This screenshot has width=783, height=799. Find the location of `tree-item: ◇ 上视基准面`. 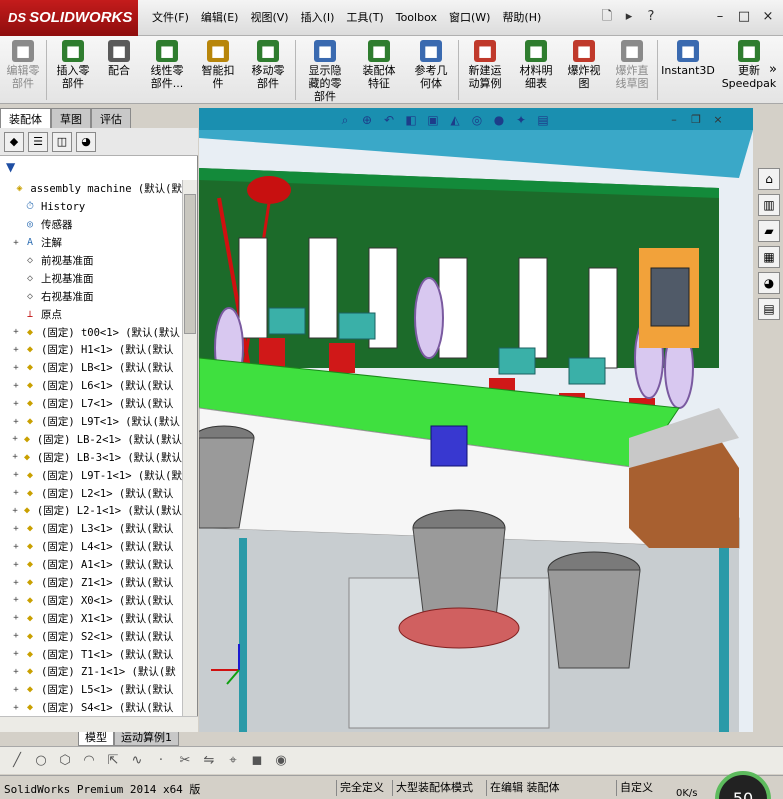

tree-item: ◇ 上视基准面 is located at coordinates (91, 278).